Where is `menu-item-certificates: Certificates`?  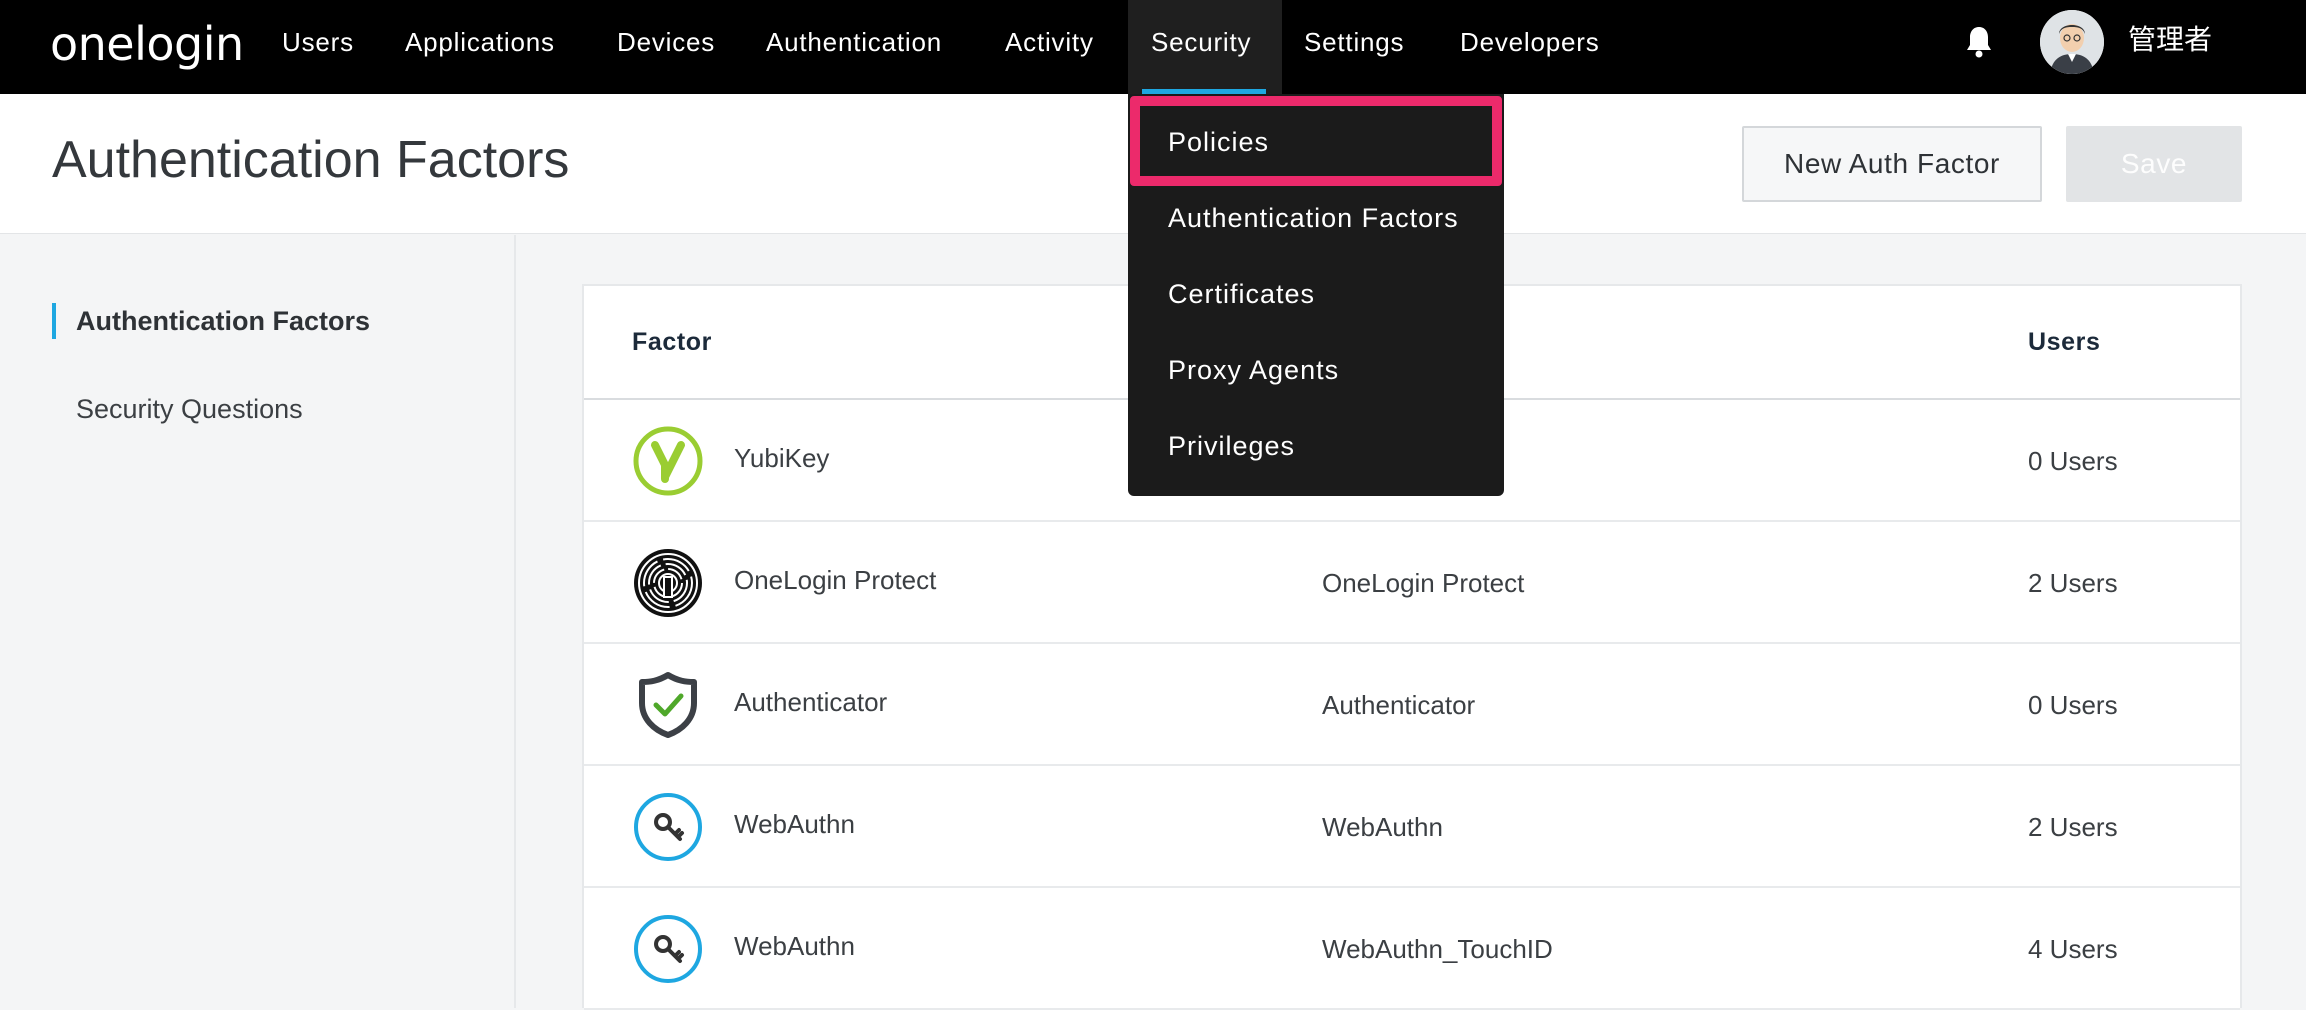
menu-item-certificates: Certificates is located at coordinates (1316, 294).